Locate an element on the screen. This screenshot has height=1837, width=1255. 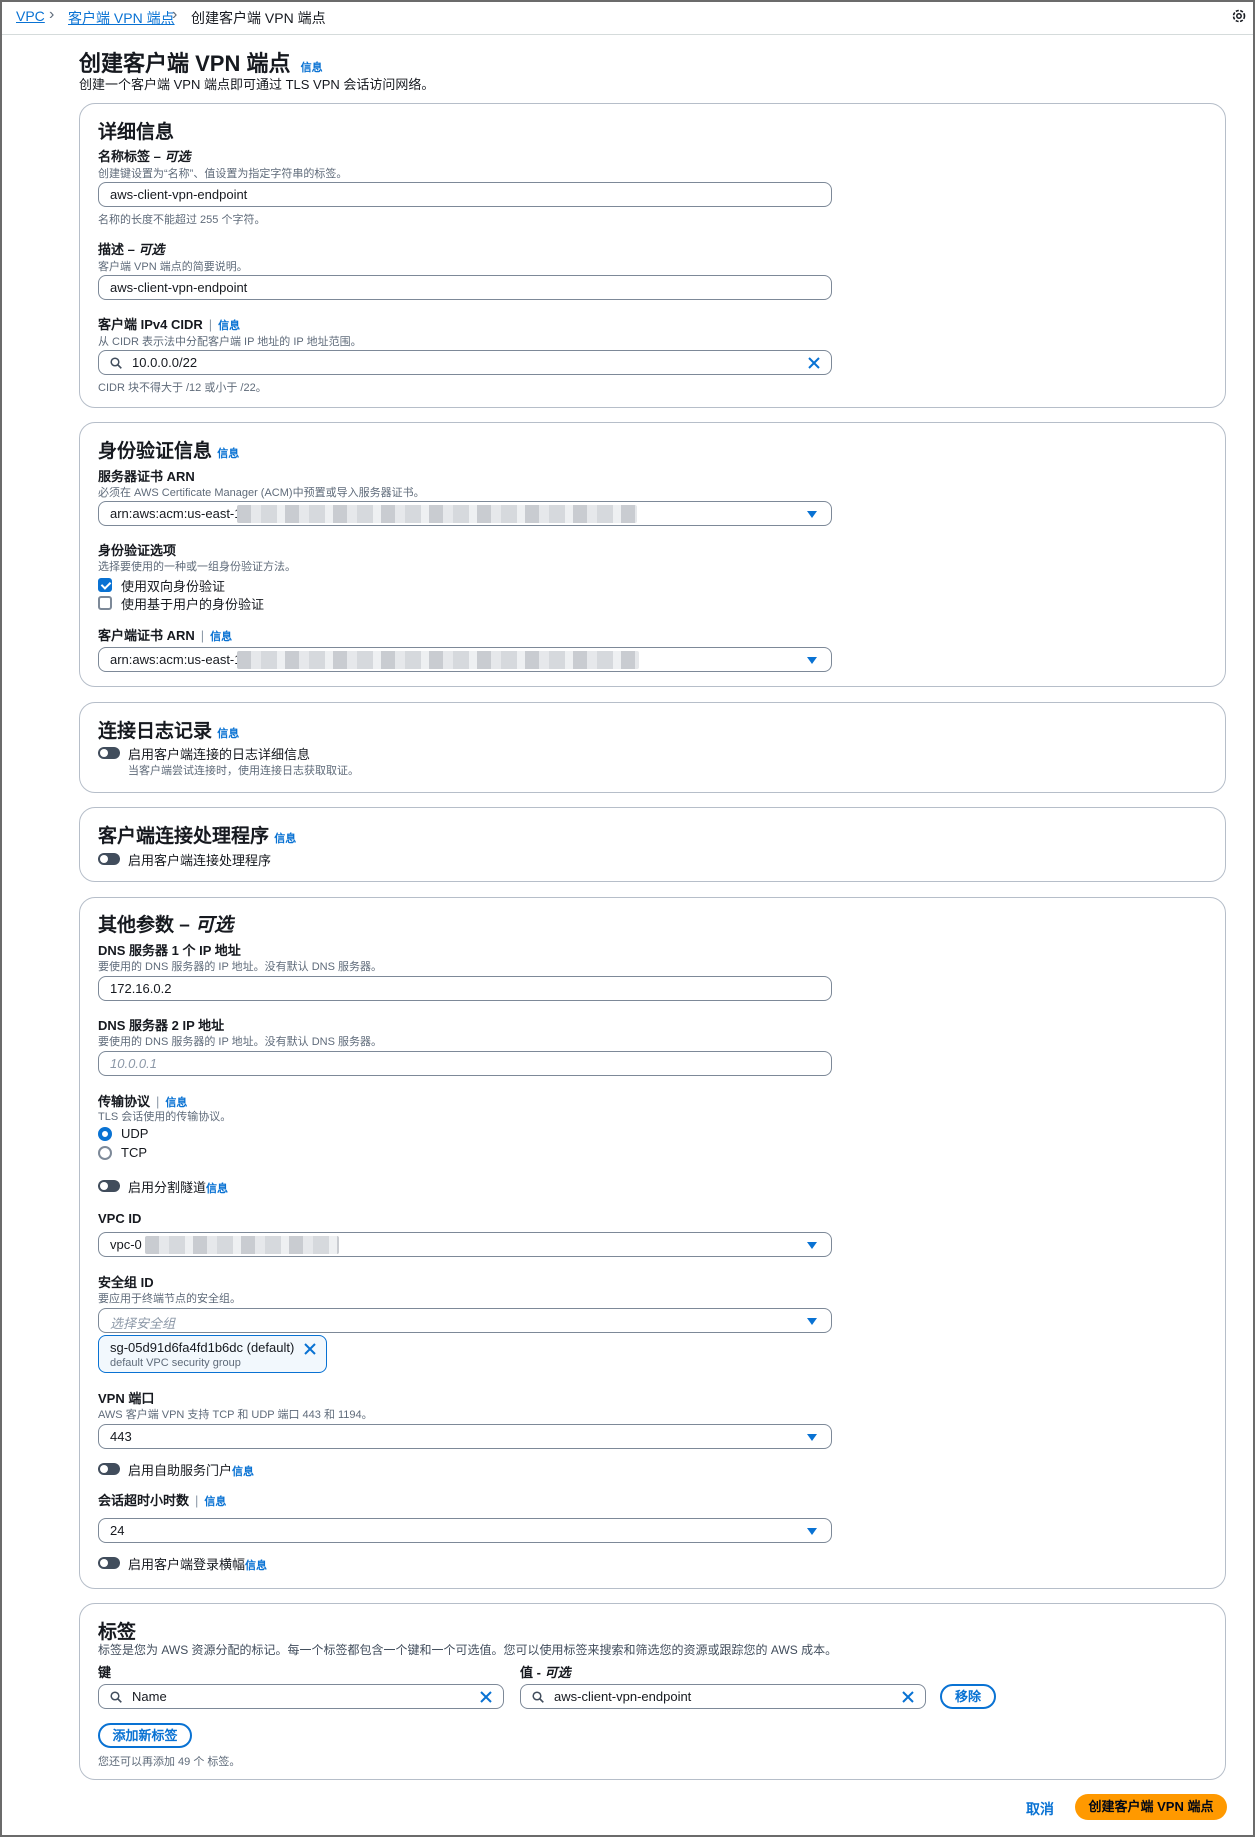
breadcrumb-current: 创建客户端 VPN 端点 is located at coordinates (258, 18).